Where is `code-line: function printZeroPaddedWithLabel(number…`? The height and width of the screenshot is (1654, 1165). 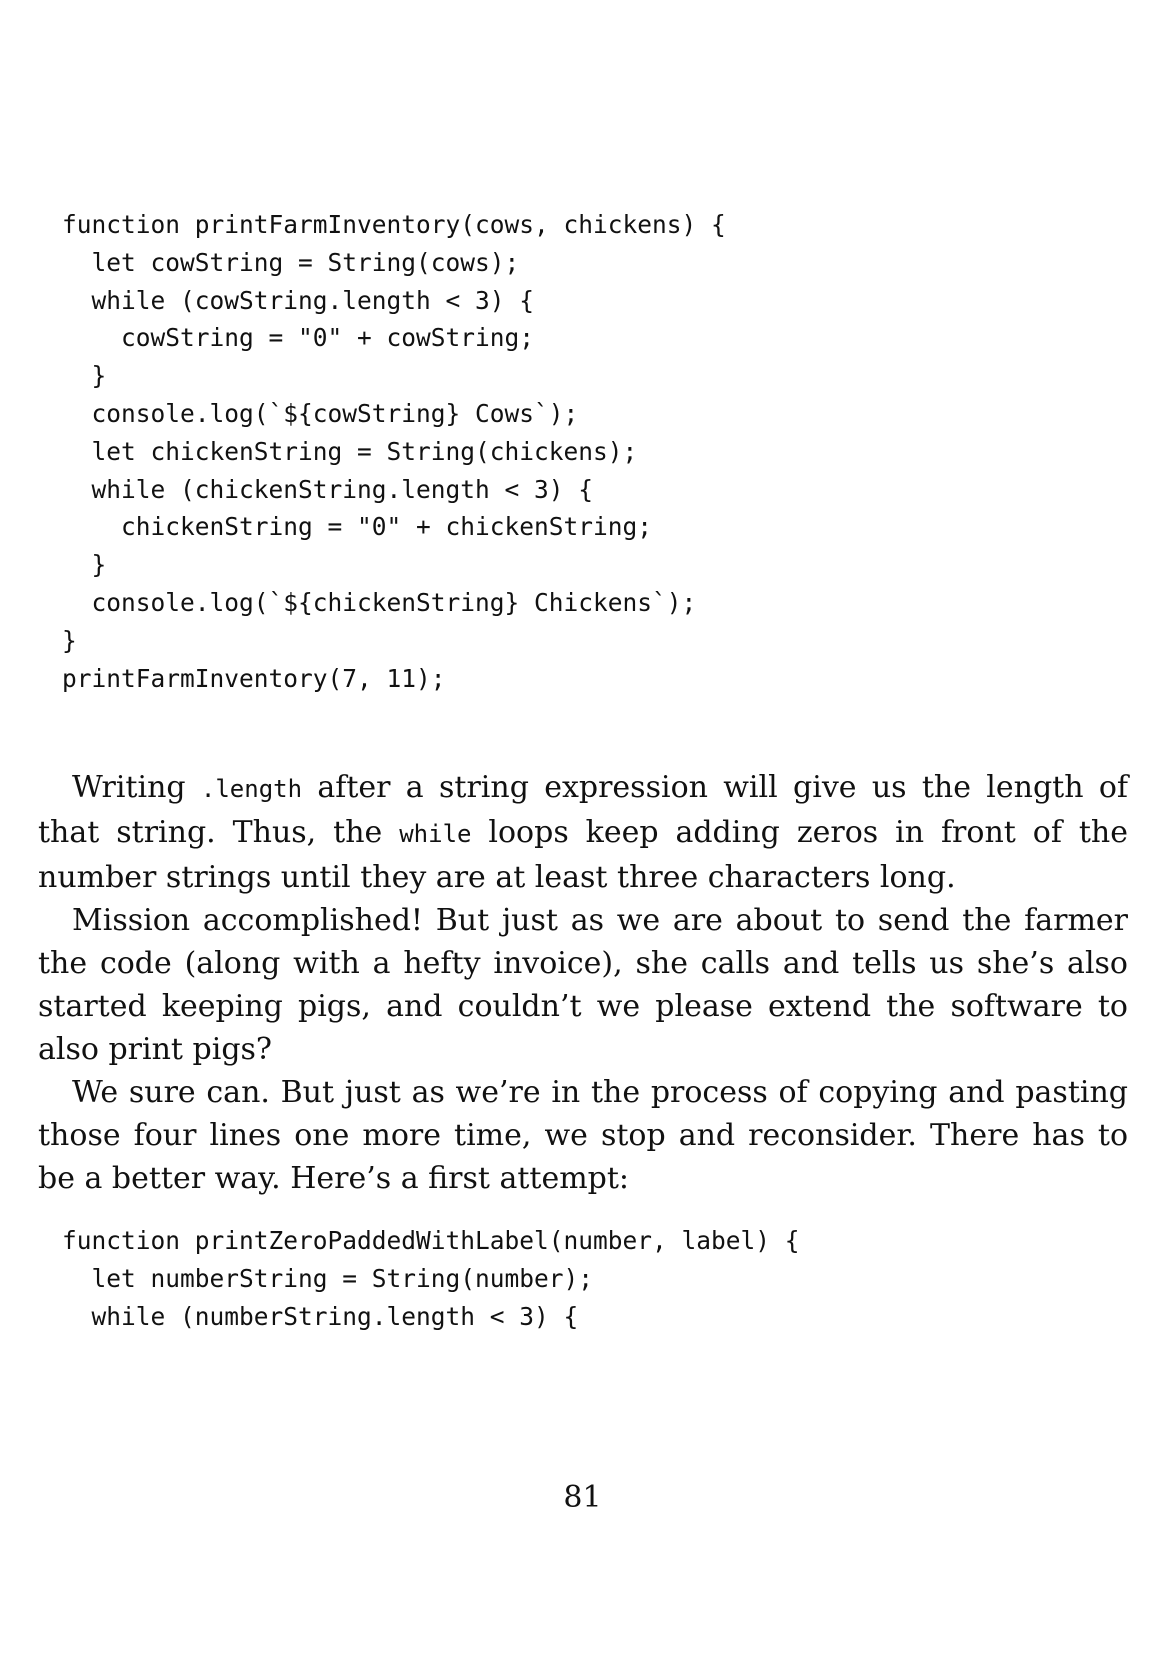
code-line: function printZeroPaddedWithLabel(number… is located at coordinates (431, 1240).